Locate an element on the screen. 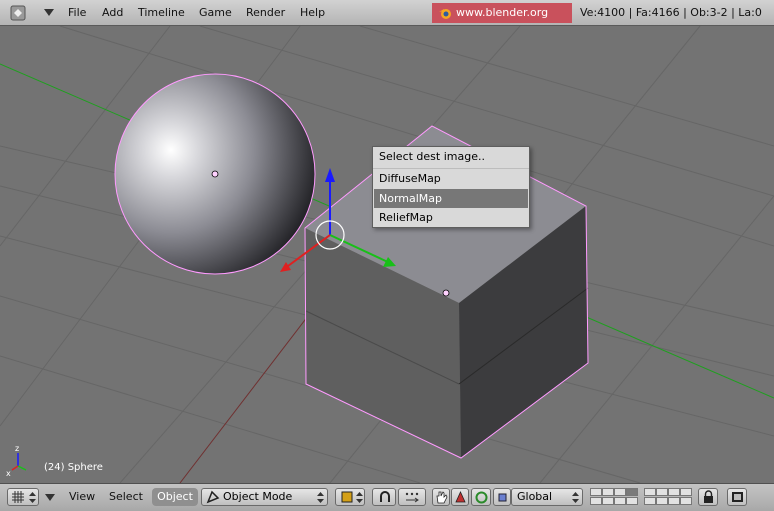 This screenshot has height=511, width=774. blender-website-badge: www.blender.org 245 is located at coordinates (502, 21).